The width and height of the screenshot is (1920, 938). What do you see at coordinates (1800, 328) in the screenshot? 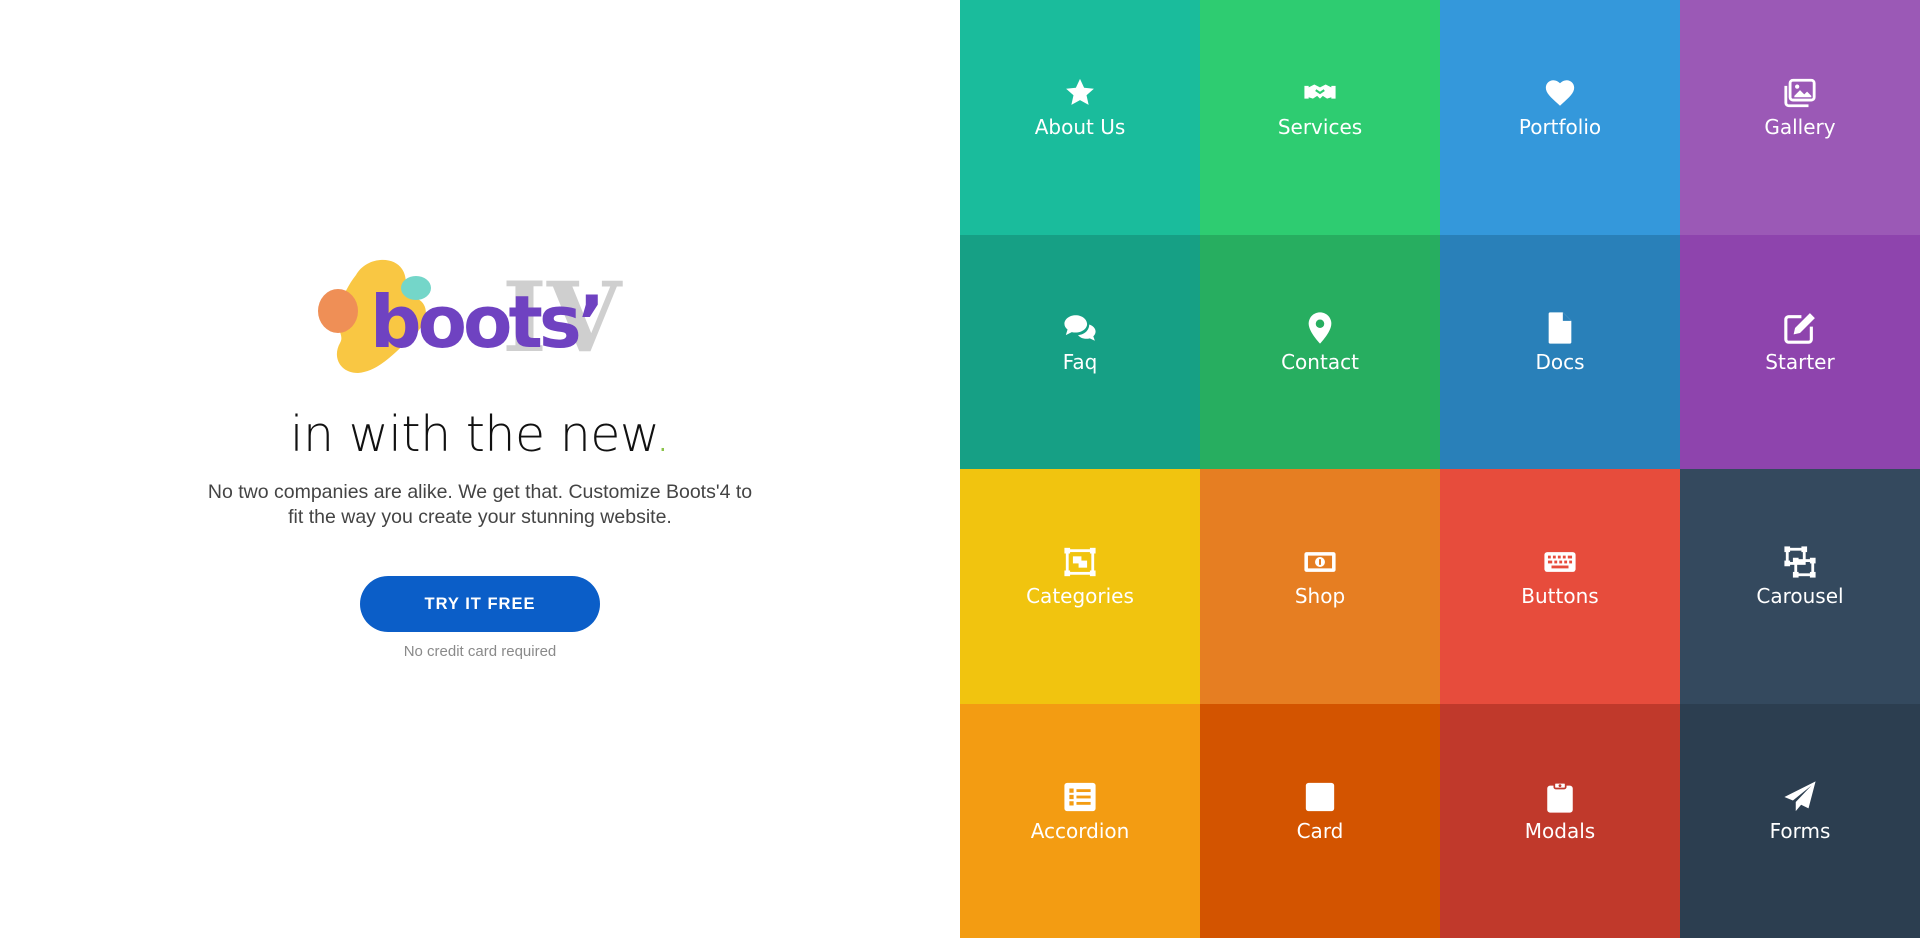
I see `edit-icon` at bounding box center [1800, 328].